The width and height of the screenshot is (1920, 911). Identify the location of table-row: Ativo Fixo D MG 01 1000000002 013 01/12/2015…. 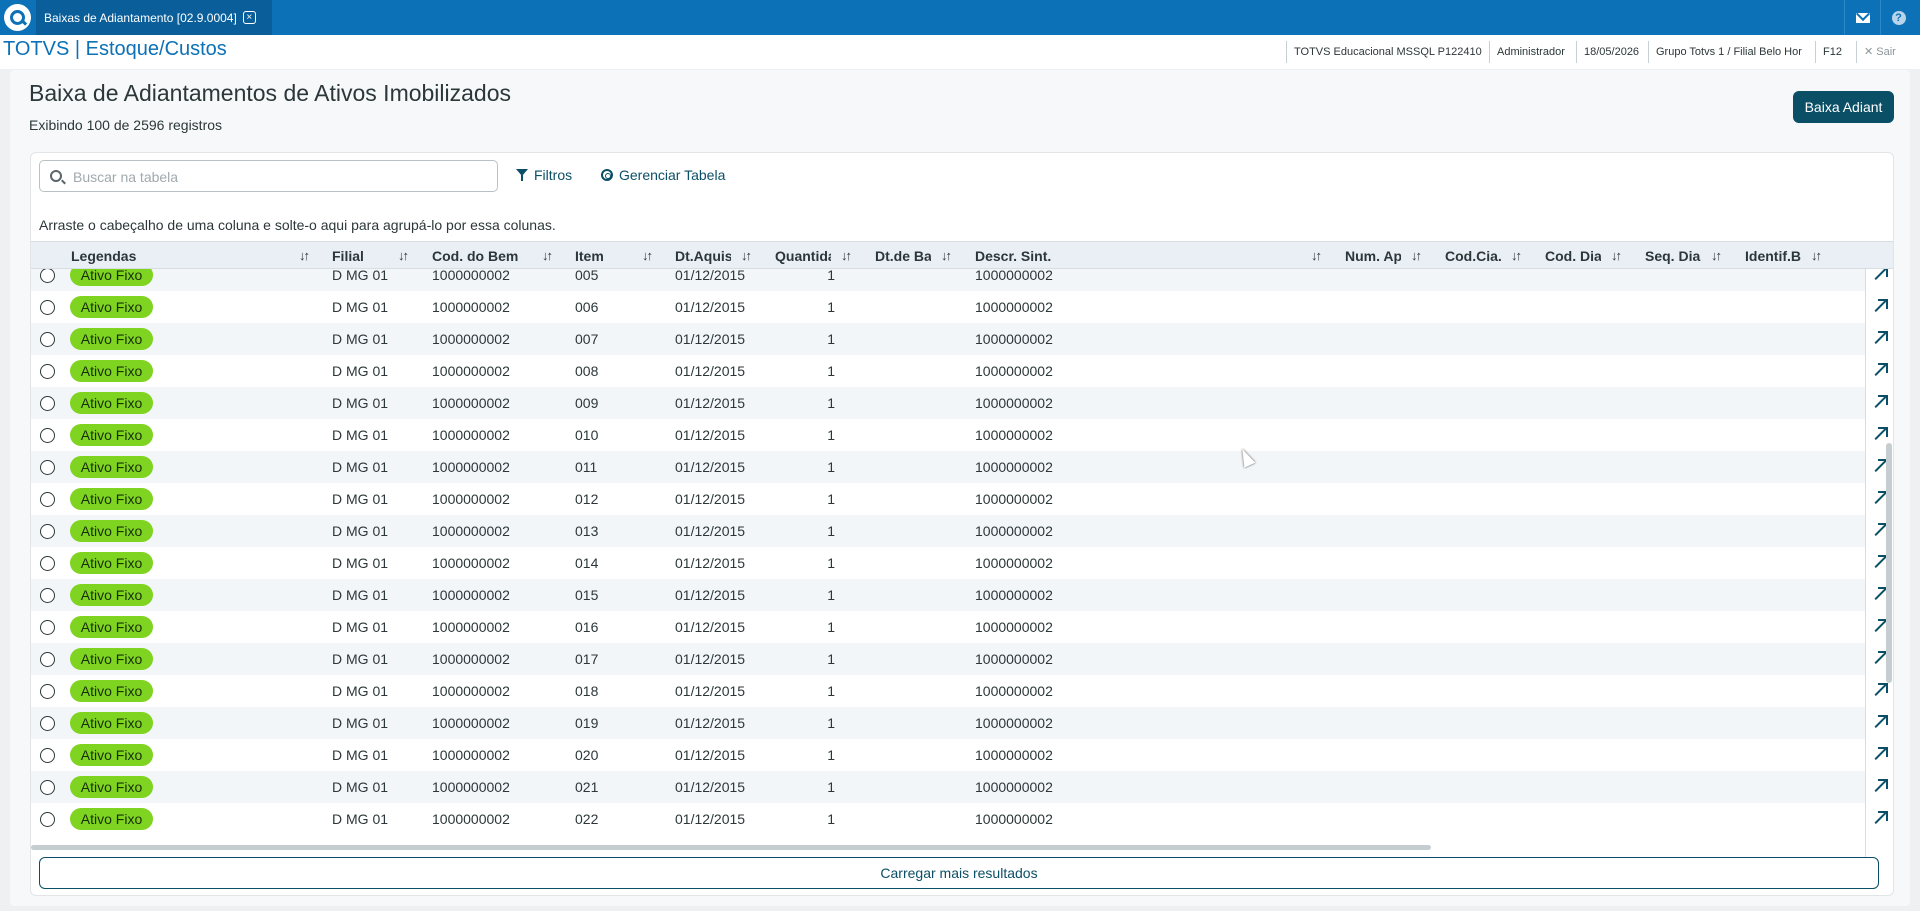
(948, 531).